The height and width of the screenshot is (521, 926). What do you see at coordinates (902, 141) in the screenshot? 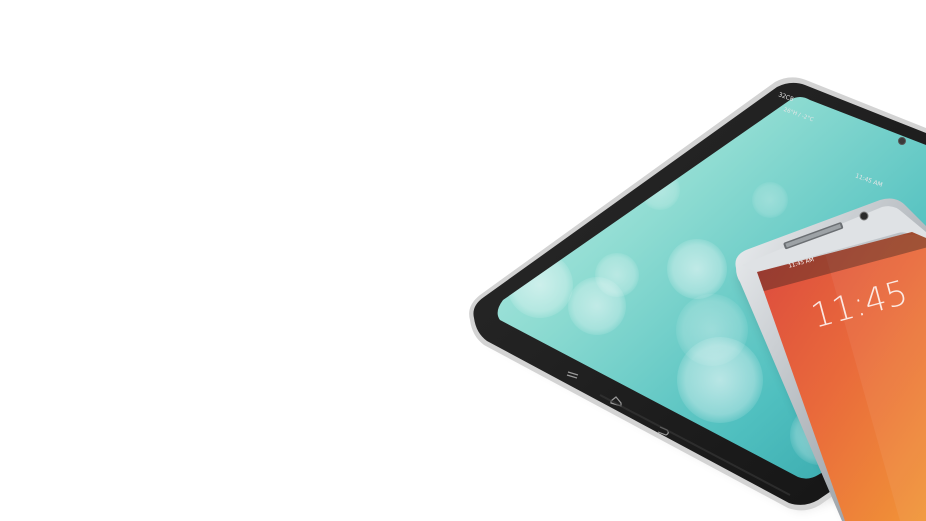
I see `tablet-camera` at bounding box center [902, 141].